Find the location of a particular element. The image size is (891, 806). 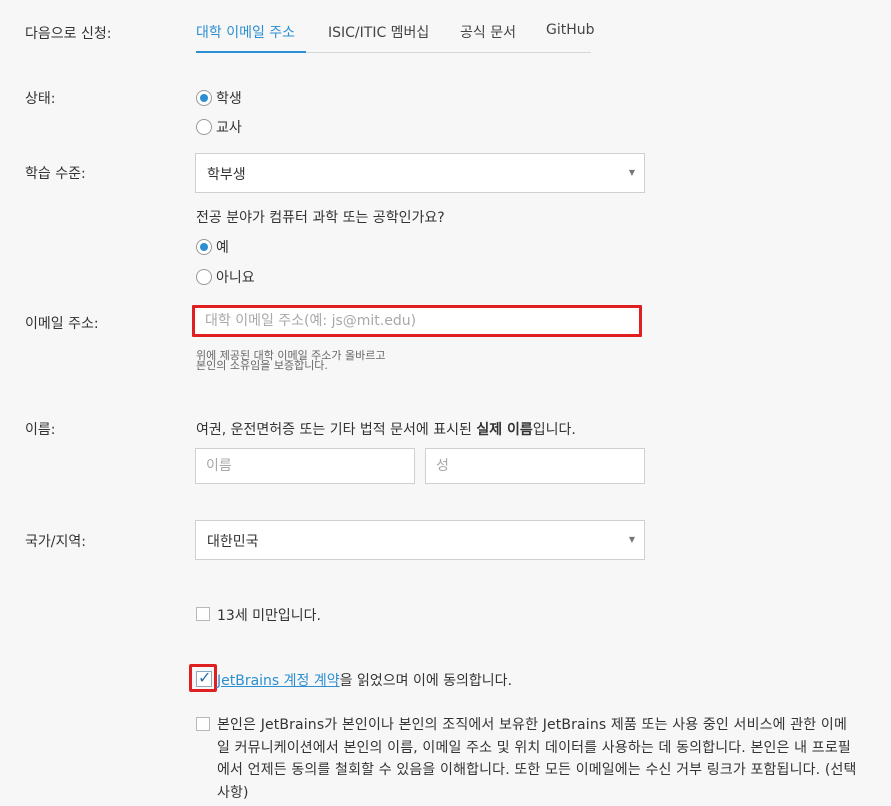

tab-isic-itic: ISIC/ITIC 멤버십 is located at coordinates (378, 32).